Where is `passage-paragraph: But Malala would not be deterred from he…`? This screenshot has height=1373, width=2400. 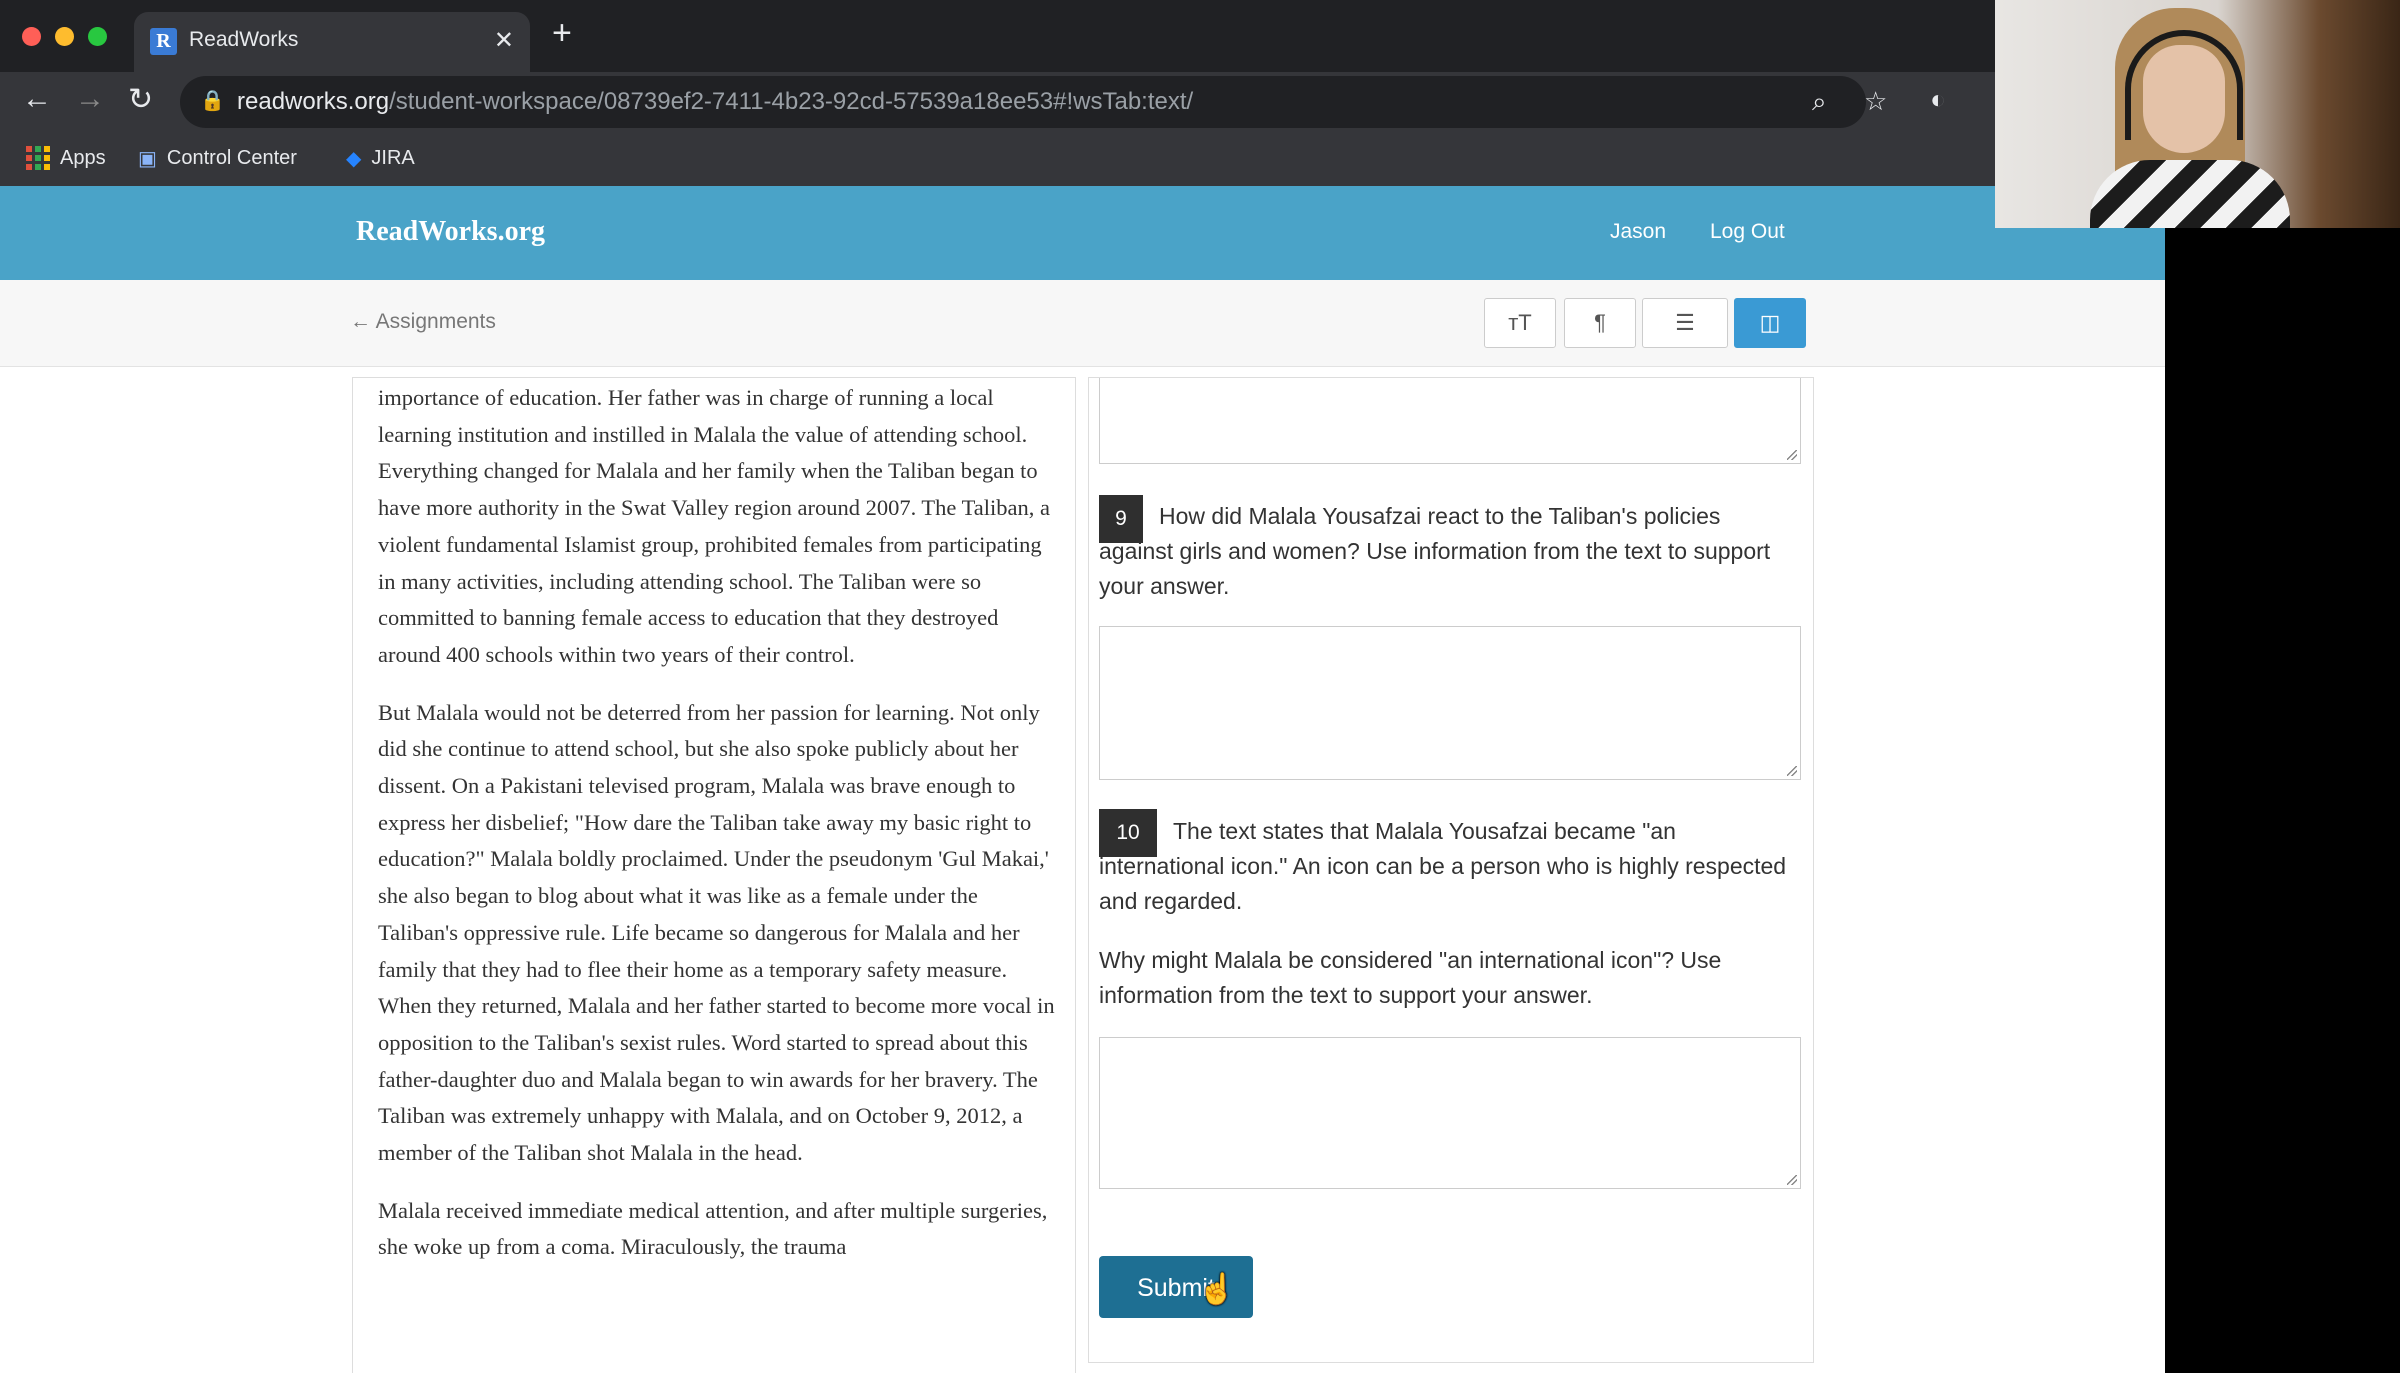 passage-paragraph: But Malala would not be deterred from he… is located at coordinates (716, 932).